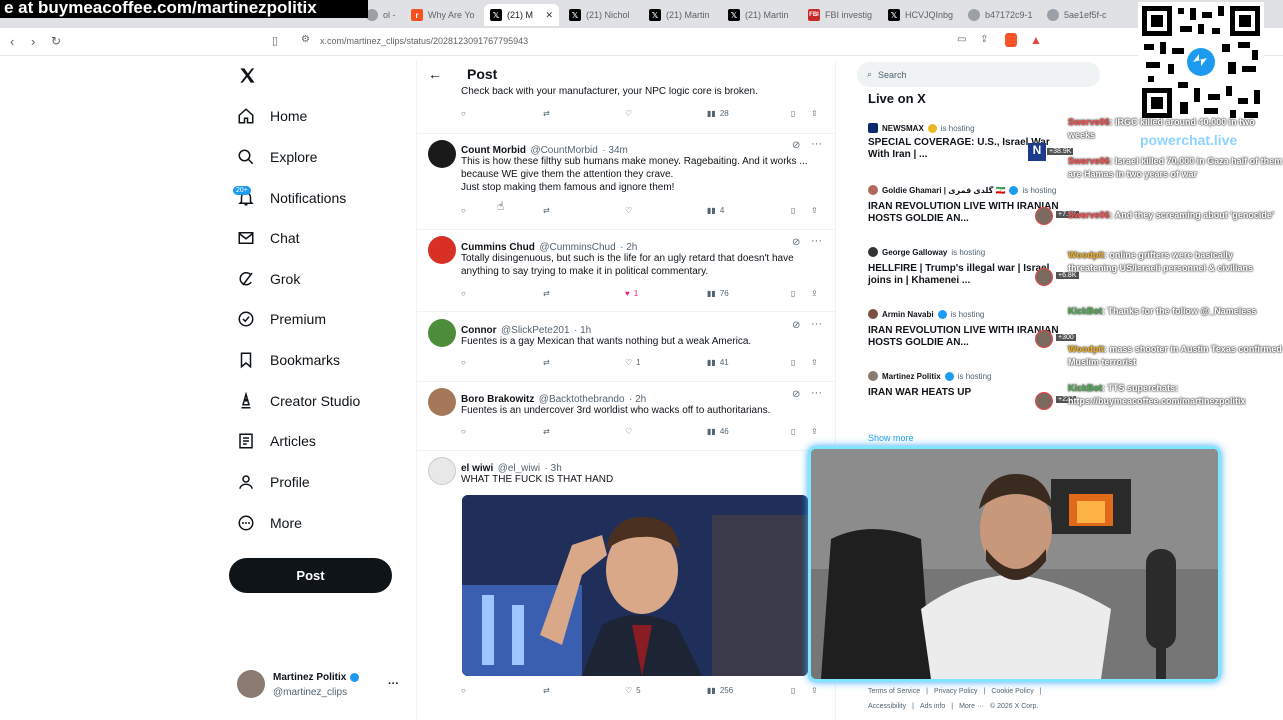 The height and width of the screenshot is (720, 1283). I want to click on nav-articles: Articles, so click(276, 441).